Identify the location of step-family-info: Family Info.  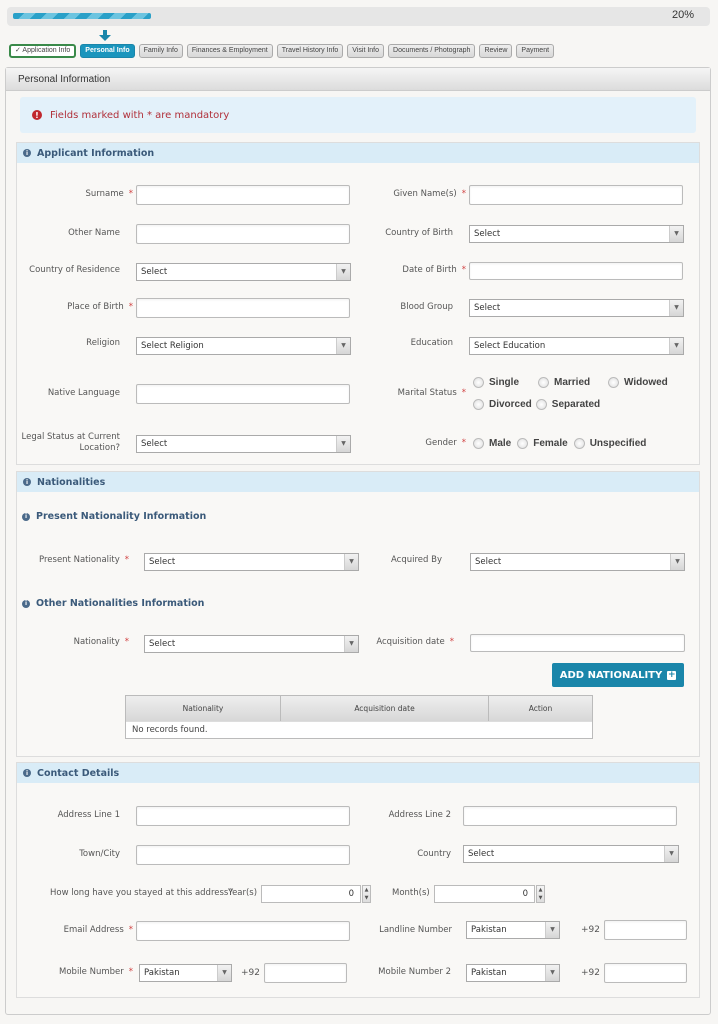
(160, 51).